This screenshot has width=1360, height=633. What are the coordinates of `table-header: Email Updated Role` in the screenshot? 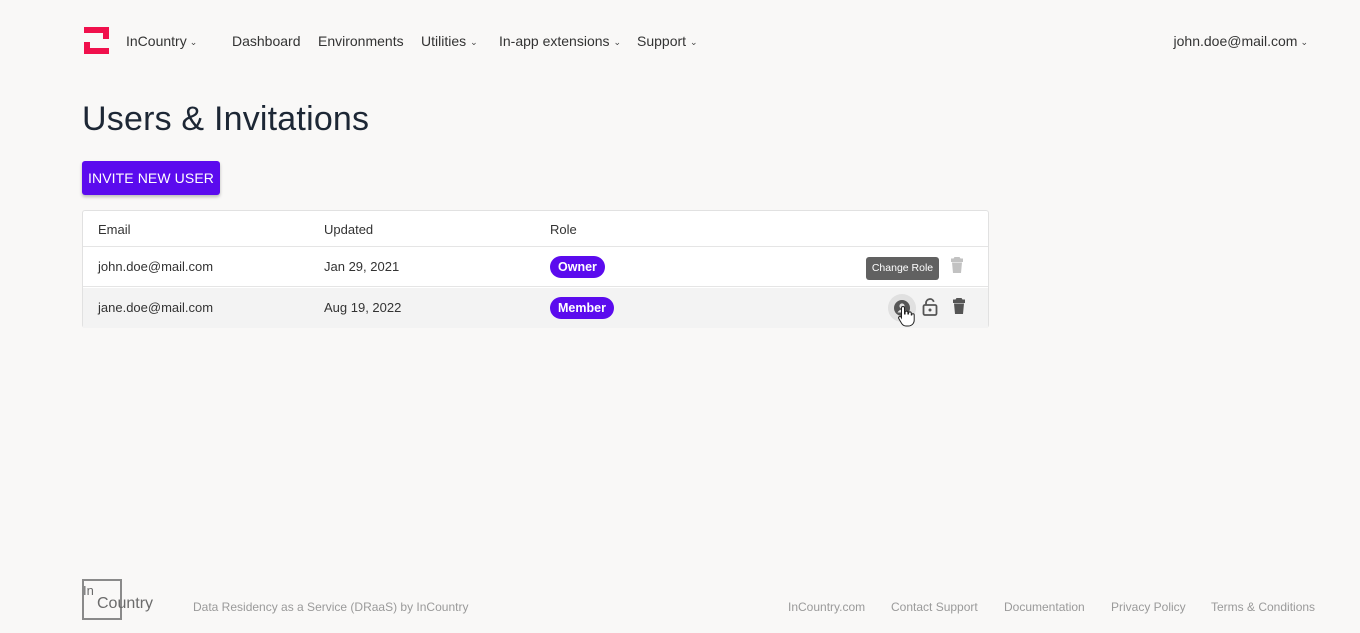 It's located at (535, 229).